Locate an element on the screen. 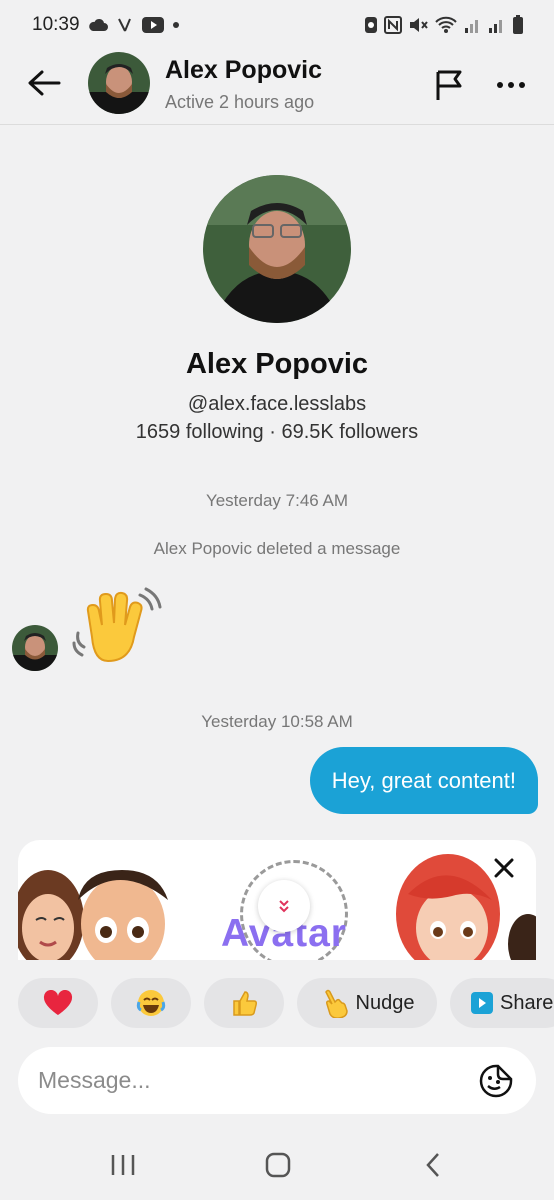  point-icon is located at coordinates (336, 1003).